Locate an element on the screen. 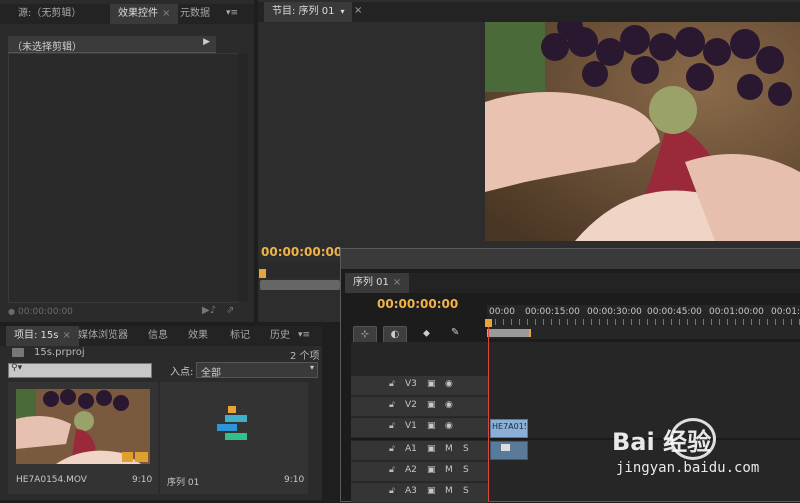 This screenshot has width=800, height=503. video-badge-icon is located at coordinates (127, 457).